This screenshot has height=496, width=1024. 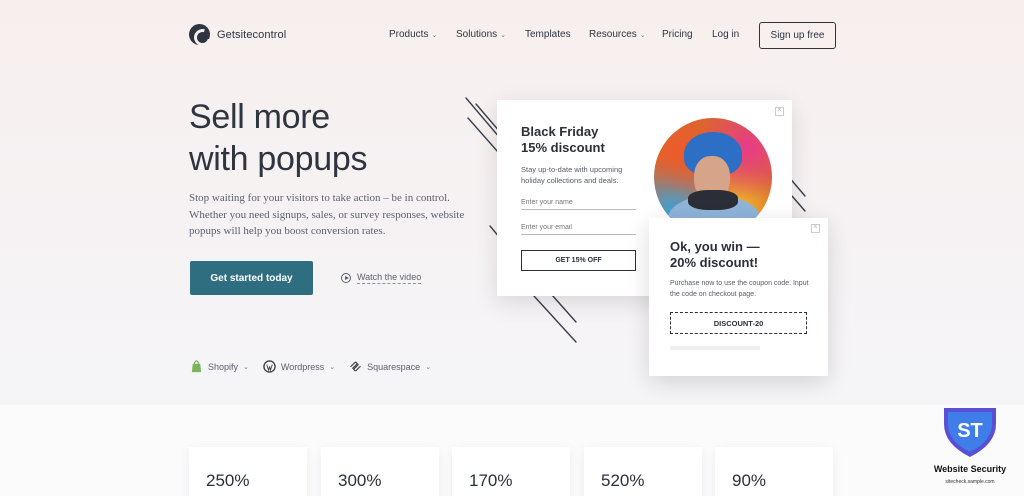 What do you see at coordinates (749, 480) in the screenshot?
I see `stat-value: 90%` at bounding box center [749, 480].